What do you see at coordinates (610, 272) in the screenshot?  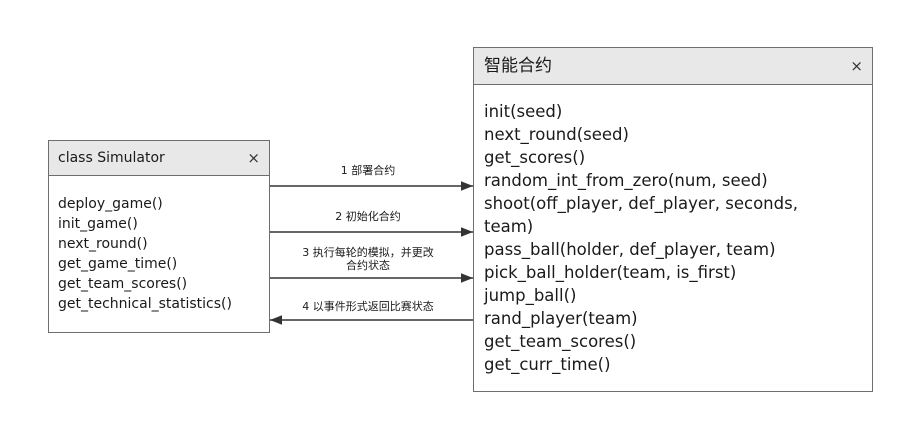 I see `method-item: pick_ball_holder(team, is_first)` at bounding box center [610, 272].